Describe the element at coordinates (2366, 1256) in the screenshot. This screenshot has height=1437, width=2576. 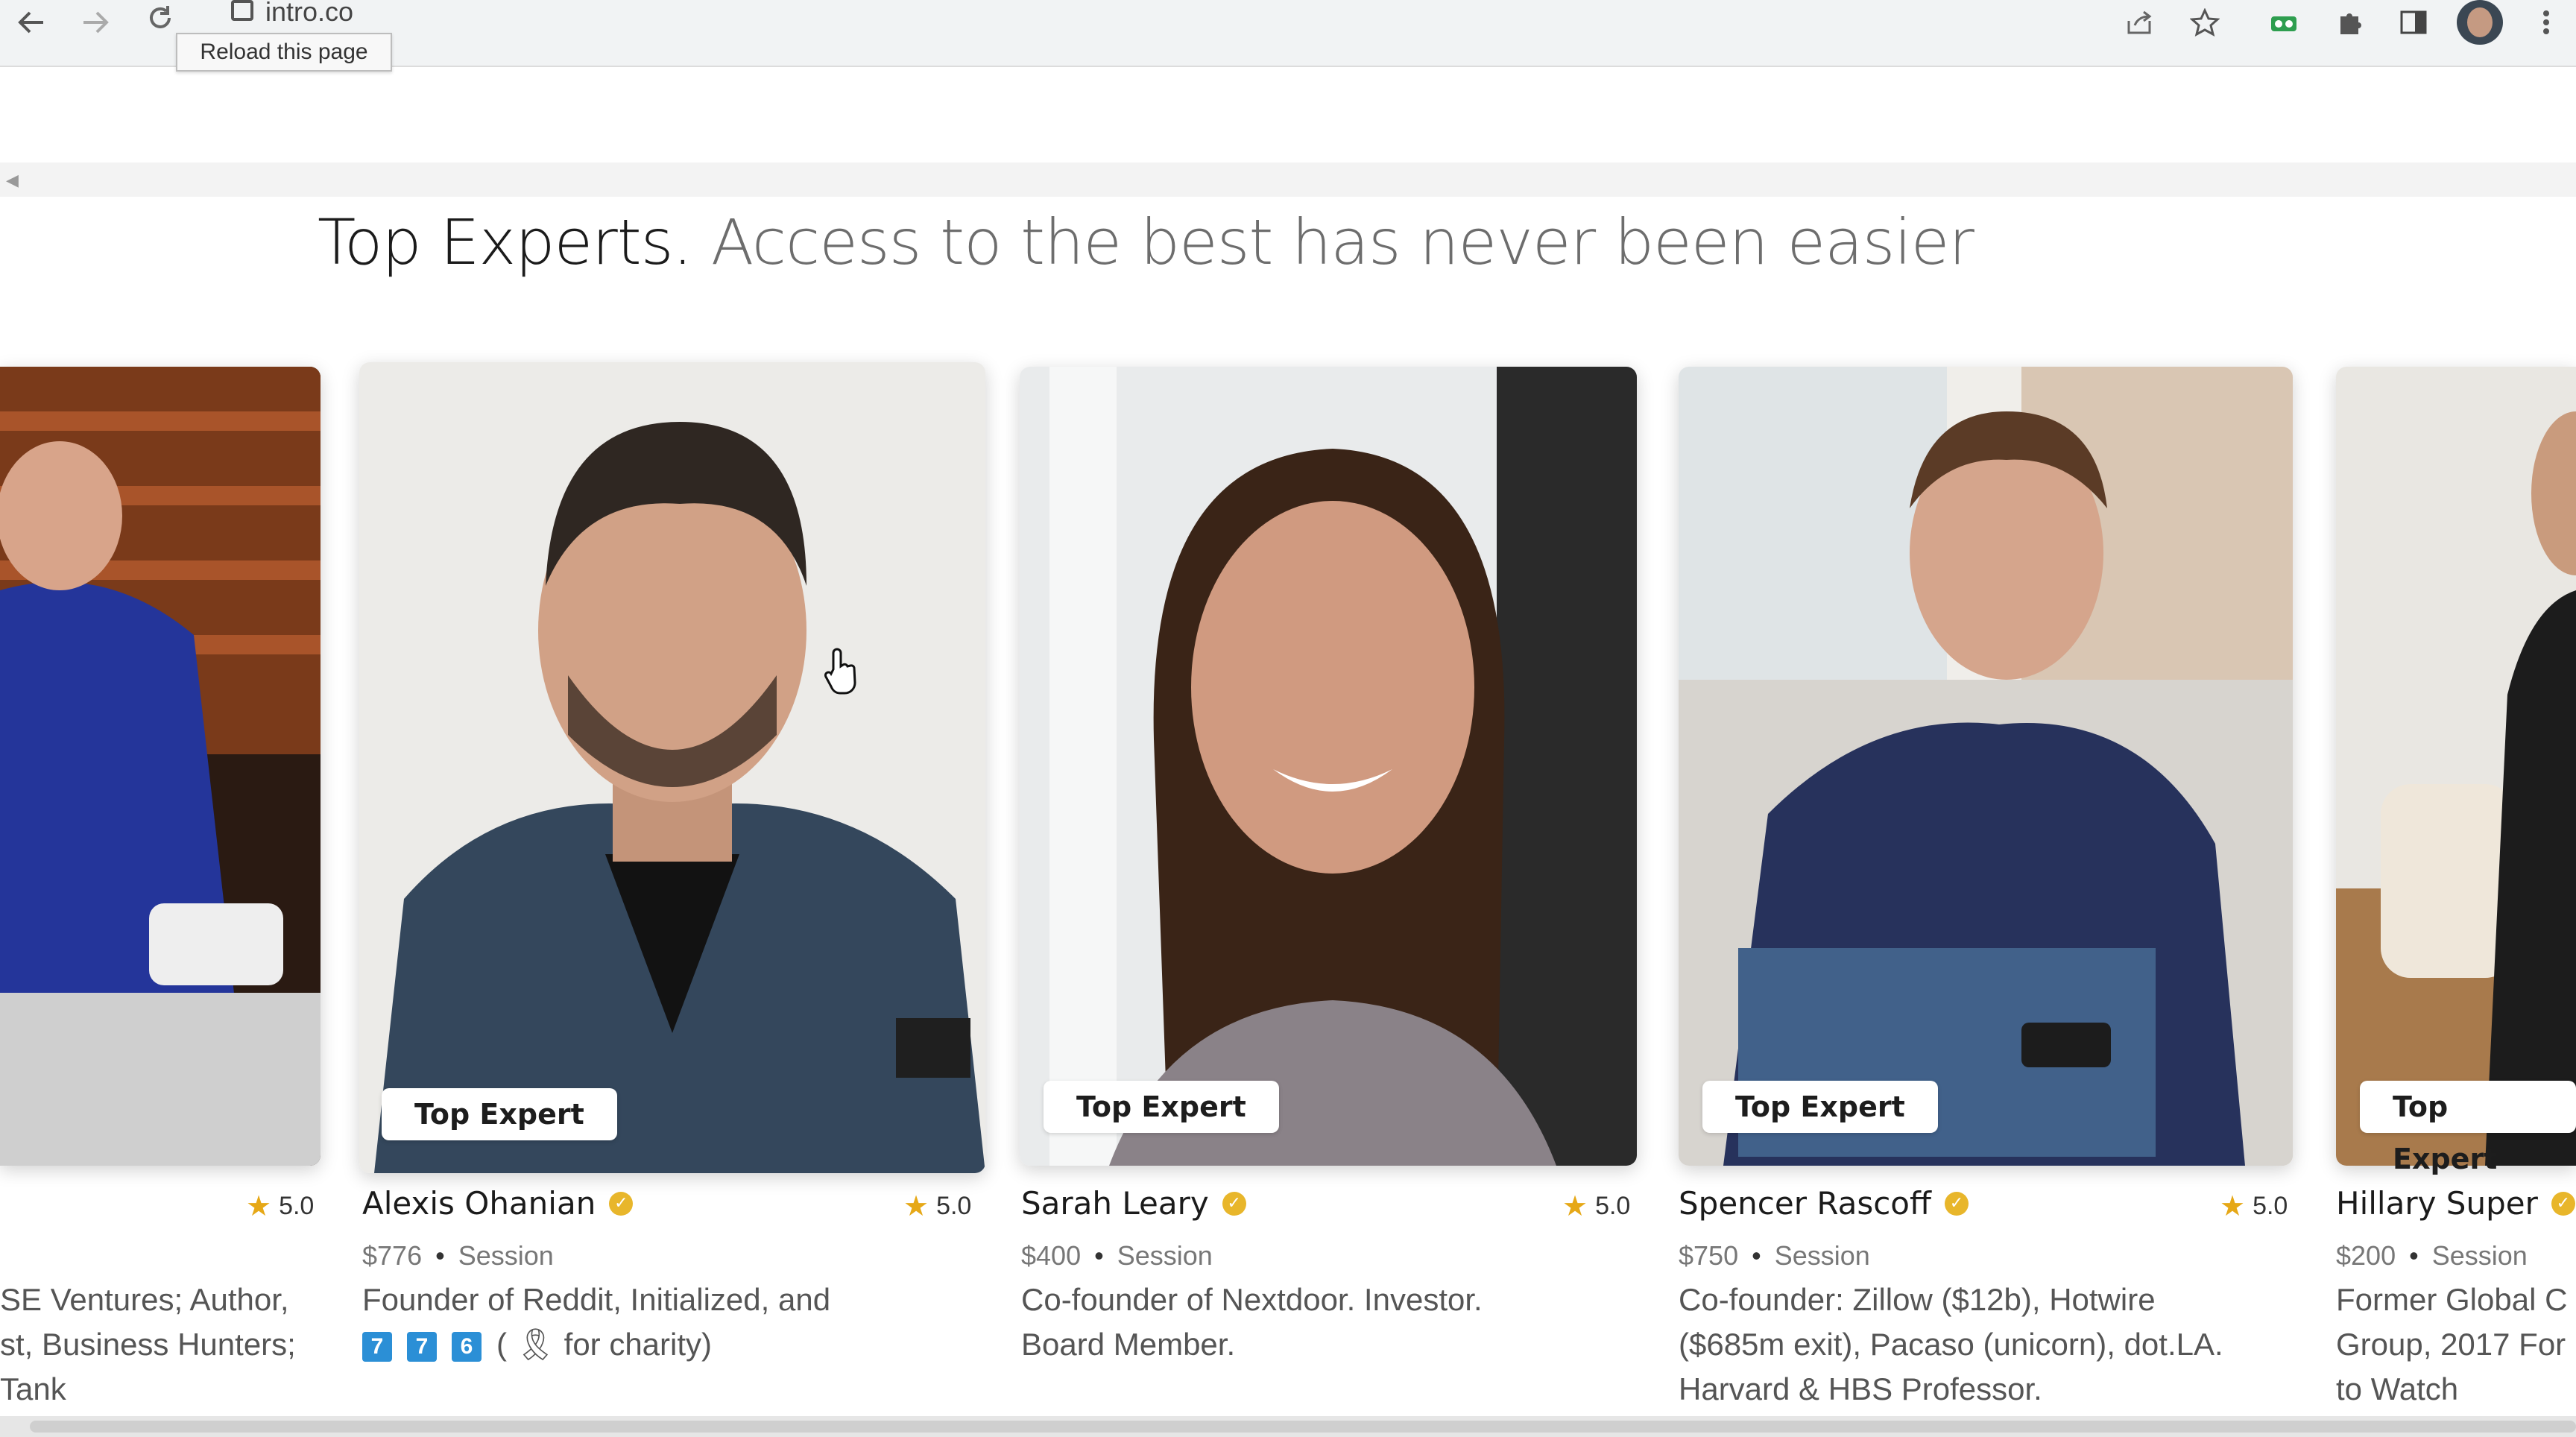
I see `price-value: $200` at that location.